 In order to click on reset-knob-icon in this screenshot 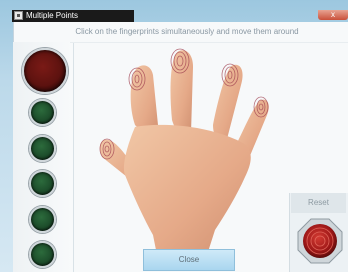, I will do `click(320, 241)`.